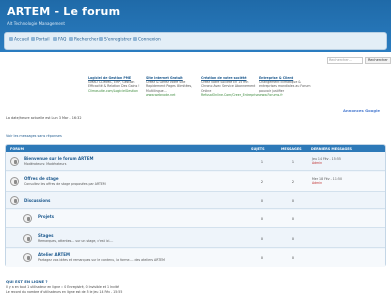 The image size is (391, 298). I want to click on ad-text: Efficacité & Relation Des Gains !, so click(114, 86).